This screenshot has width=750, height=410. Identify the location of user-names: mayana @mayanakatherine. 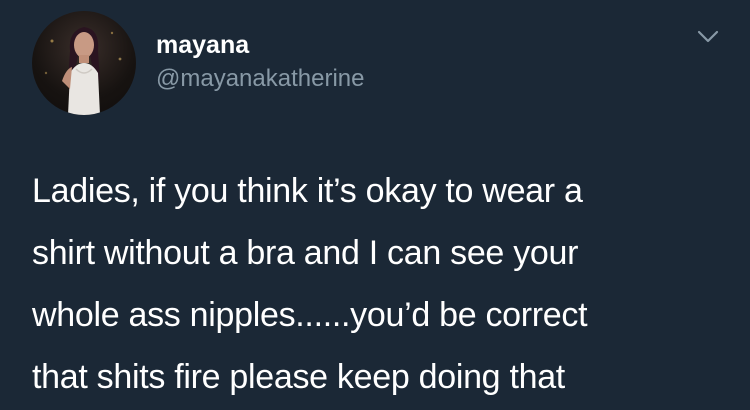
(260, 63).